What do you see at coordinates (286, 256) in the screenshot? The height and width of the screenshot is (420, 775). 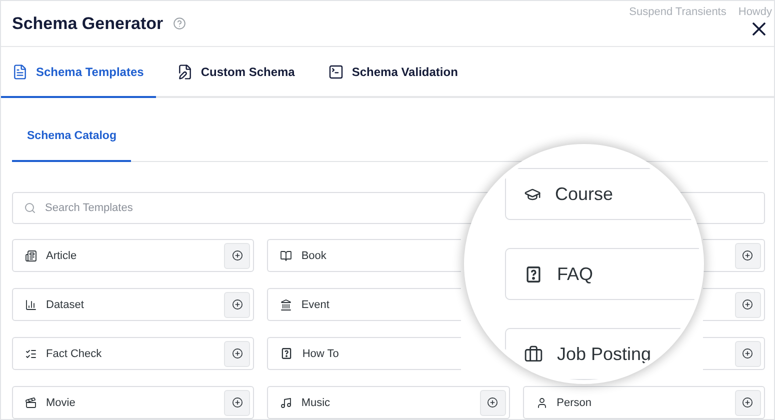 I see `book-icon` at bounding box center [286, 256].